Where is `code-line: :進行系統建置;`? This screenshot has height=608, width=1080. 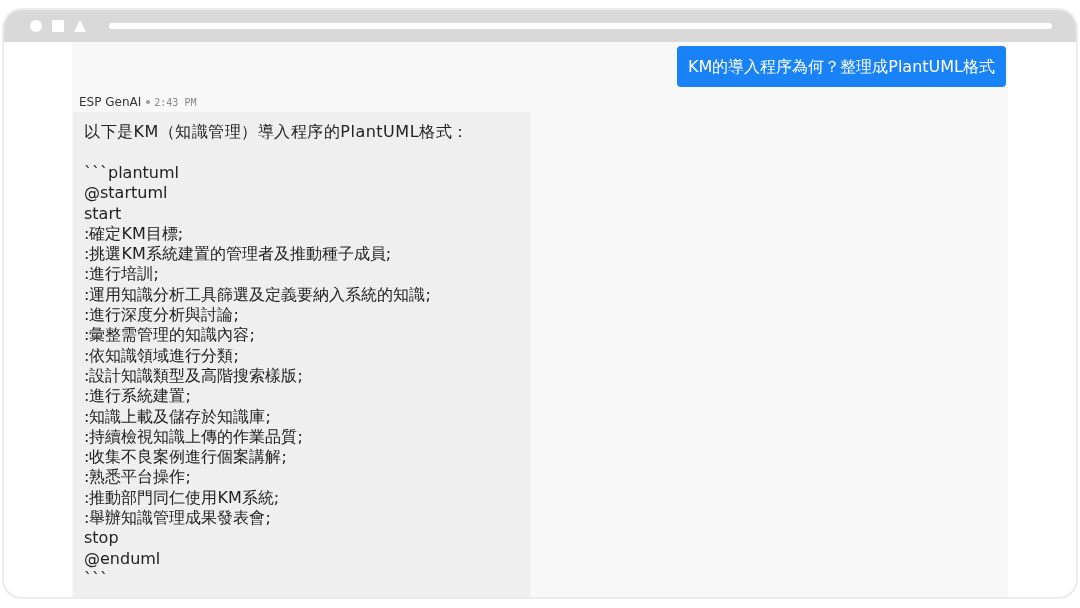
code-line: :進行系統建置; is located at coordinates (138, 396).